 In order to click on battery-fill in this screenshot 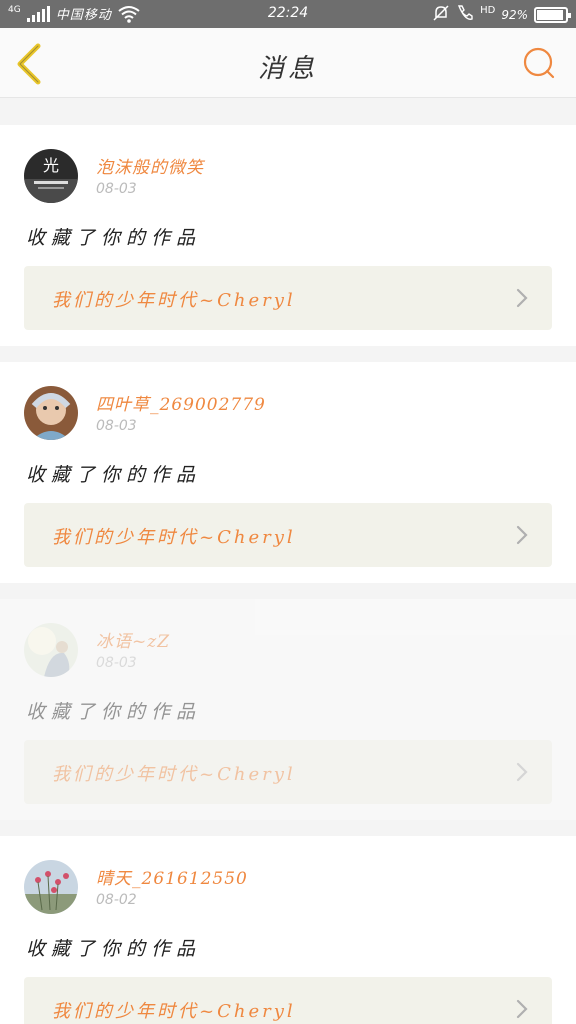, I will do `click(550, 14)`.